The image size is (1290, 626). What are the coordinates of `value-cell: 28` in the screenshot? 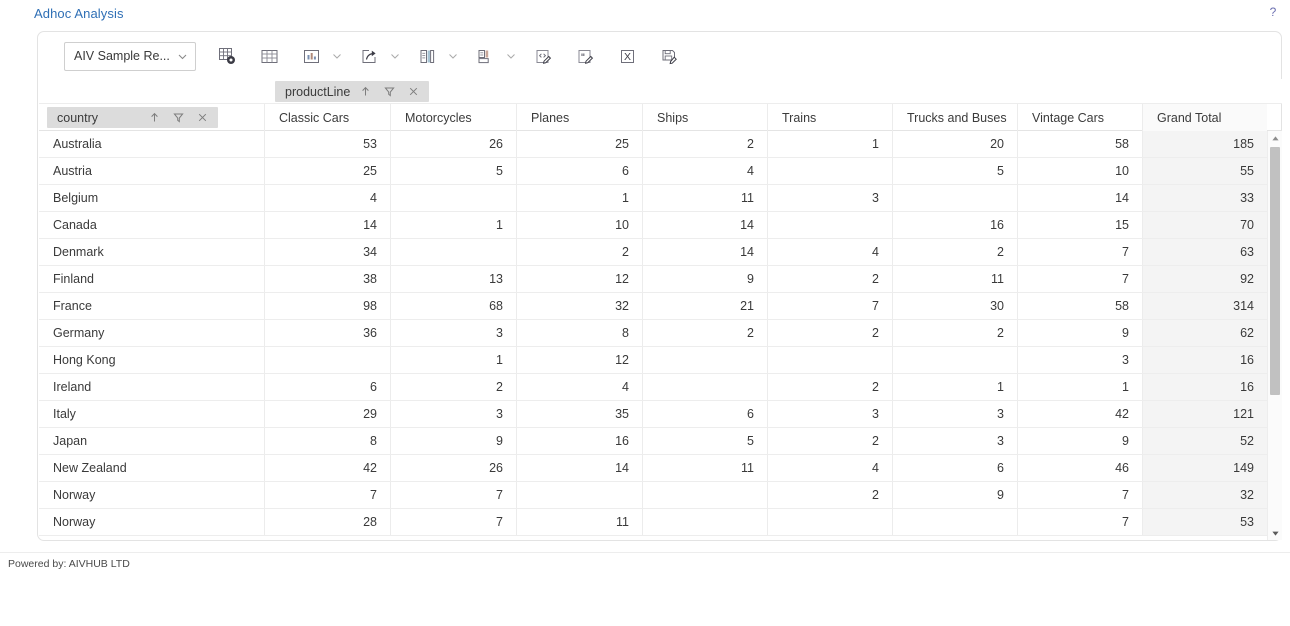 It's located at (327, 522).